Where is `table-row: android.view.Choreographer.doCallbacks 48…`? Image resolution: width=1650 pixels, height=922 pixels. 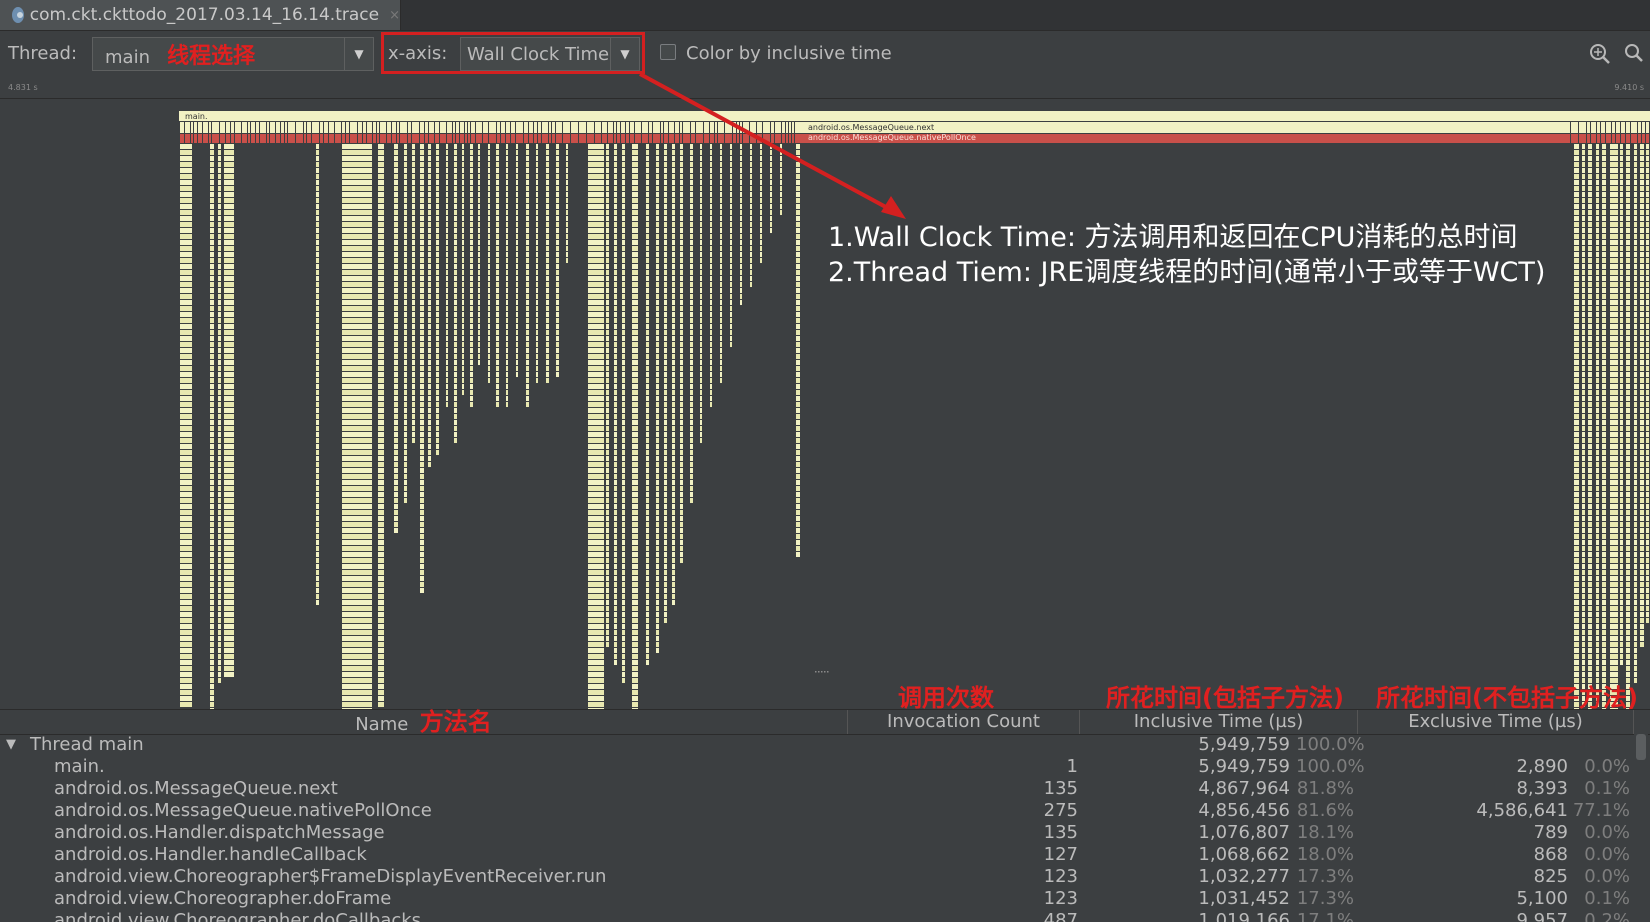 table-row: android.view.Choreographer.doCallbacks 48… is located at coordinates (816, 916).